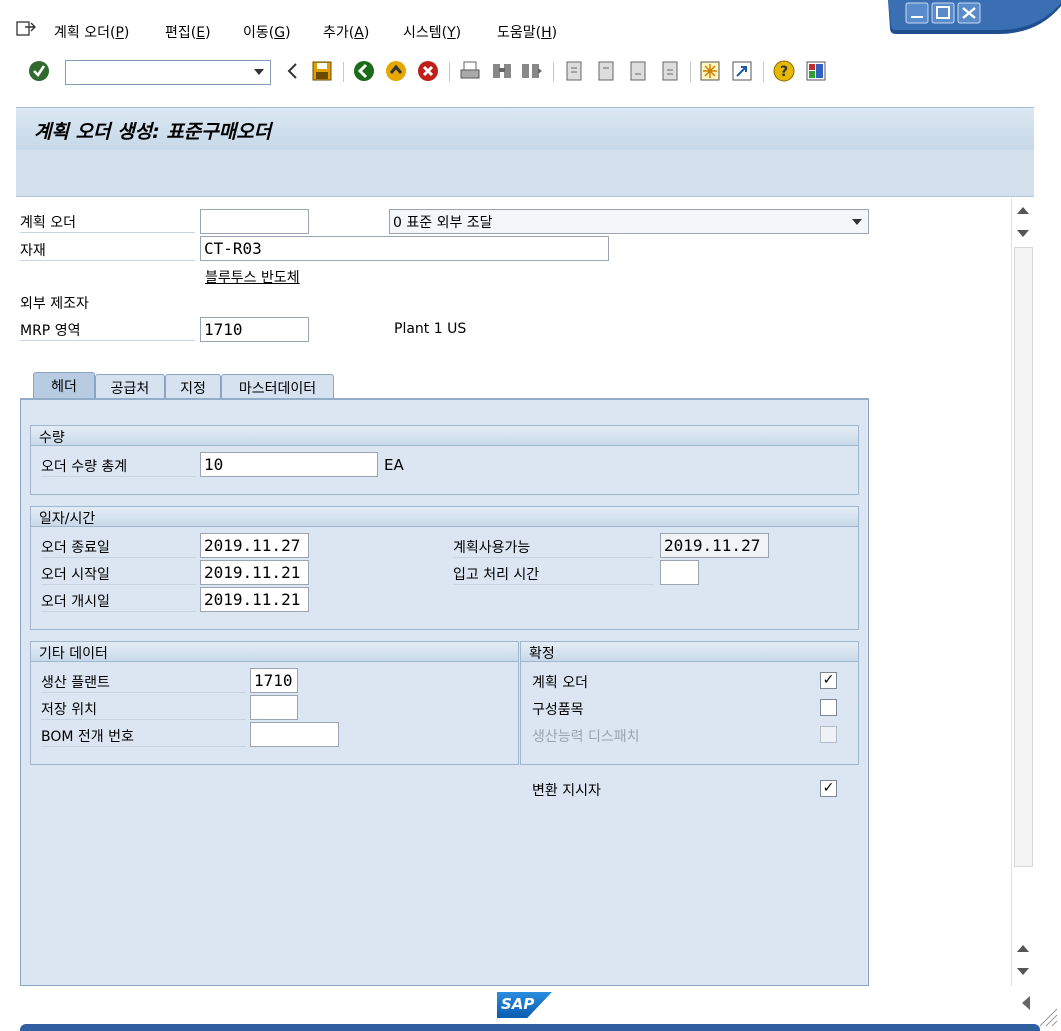 The width and height of the screenshot is (1061, 1031). I want to click on window-controls, so click(974, 17).